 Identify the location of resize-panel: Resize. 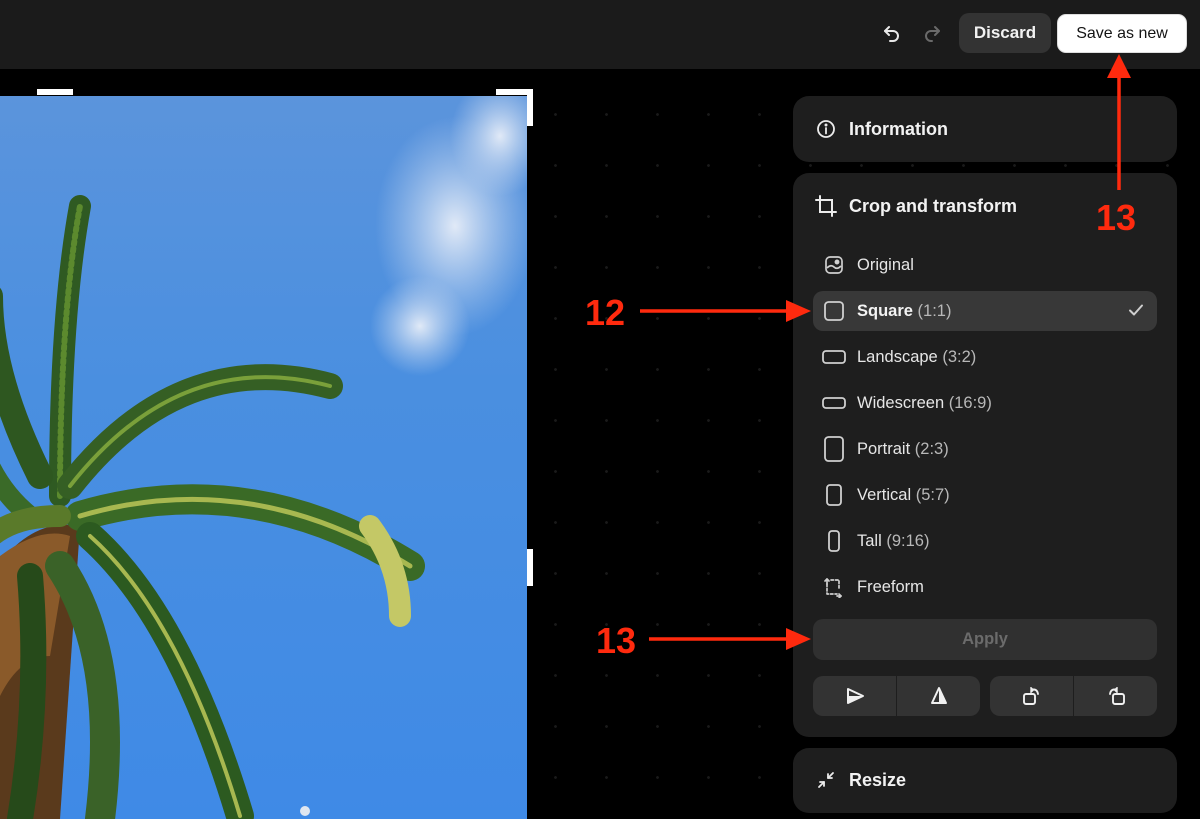
(985, 780).